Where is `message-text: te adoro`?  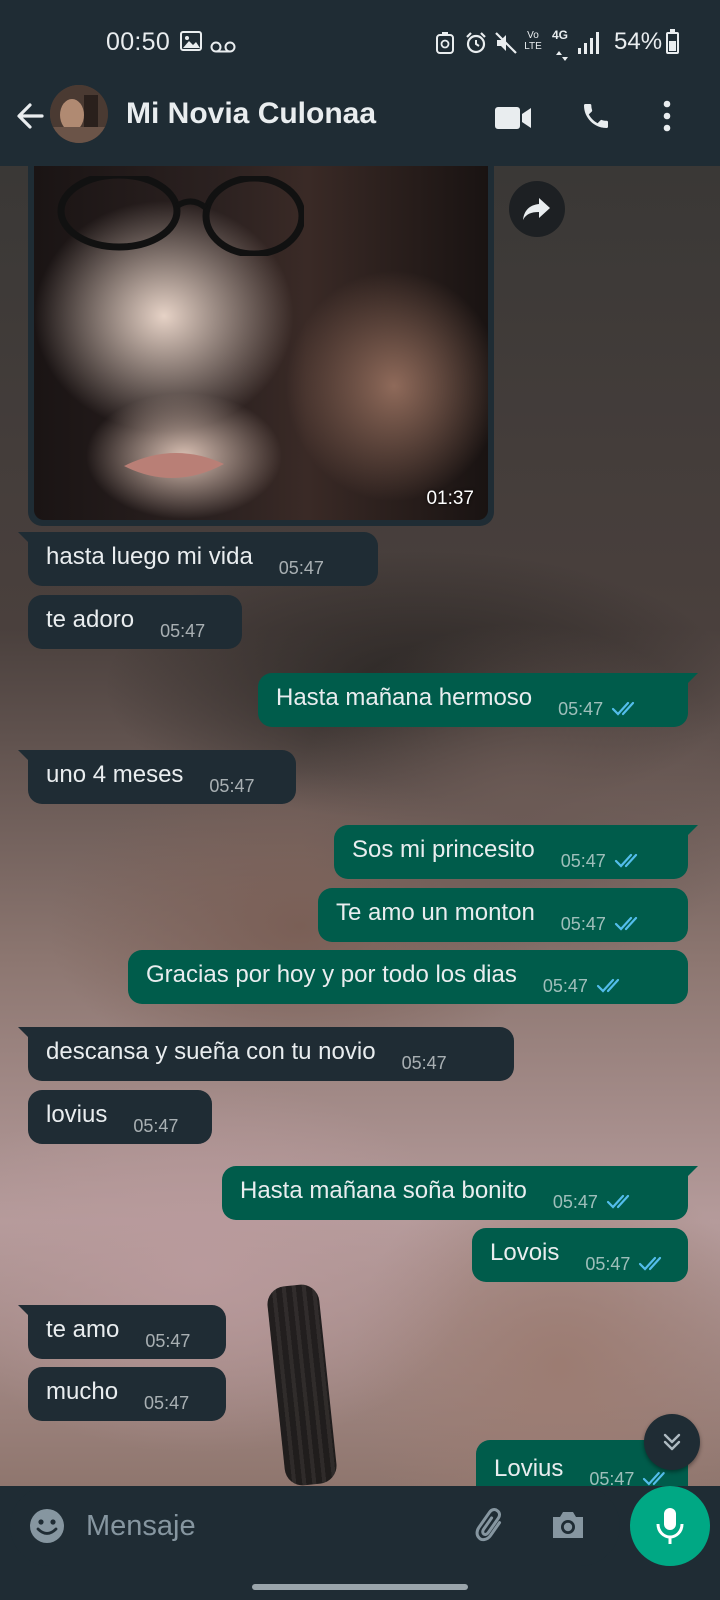 message-text: te adoro is located at coordinates (90, 619).